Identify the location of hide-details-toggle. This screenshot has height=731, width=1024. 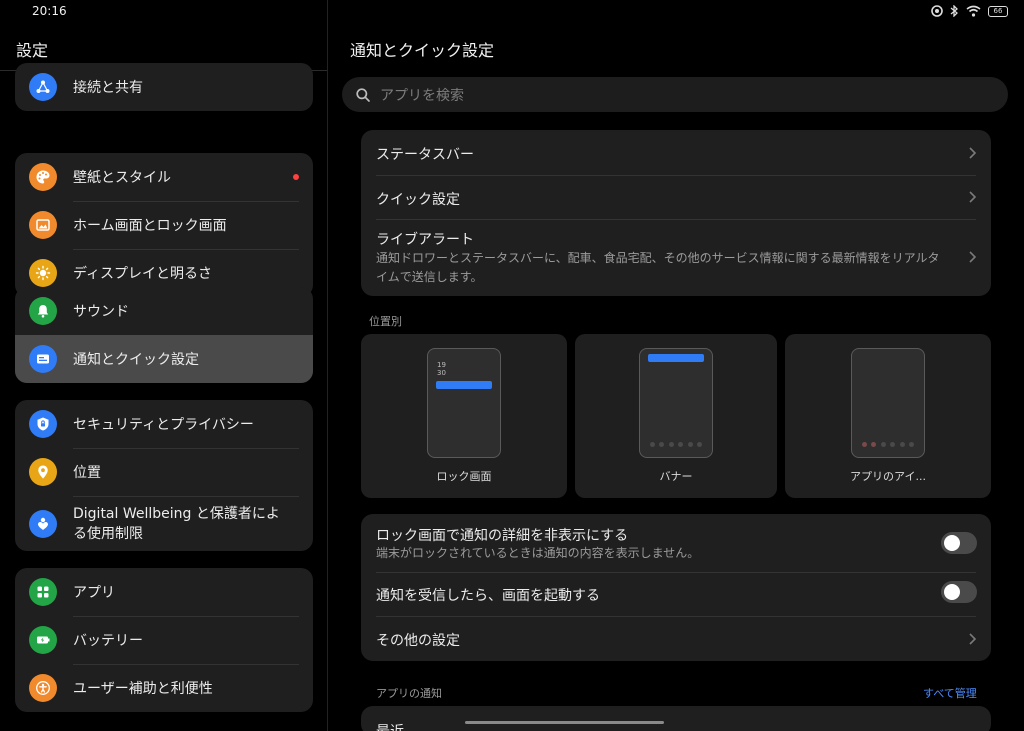
(959, 543).